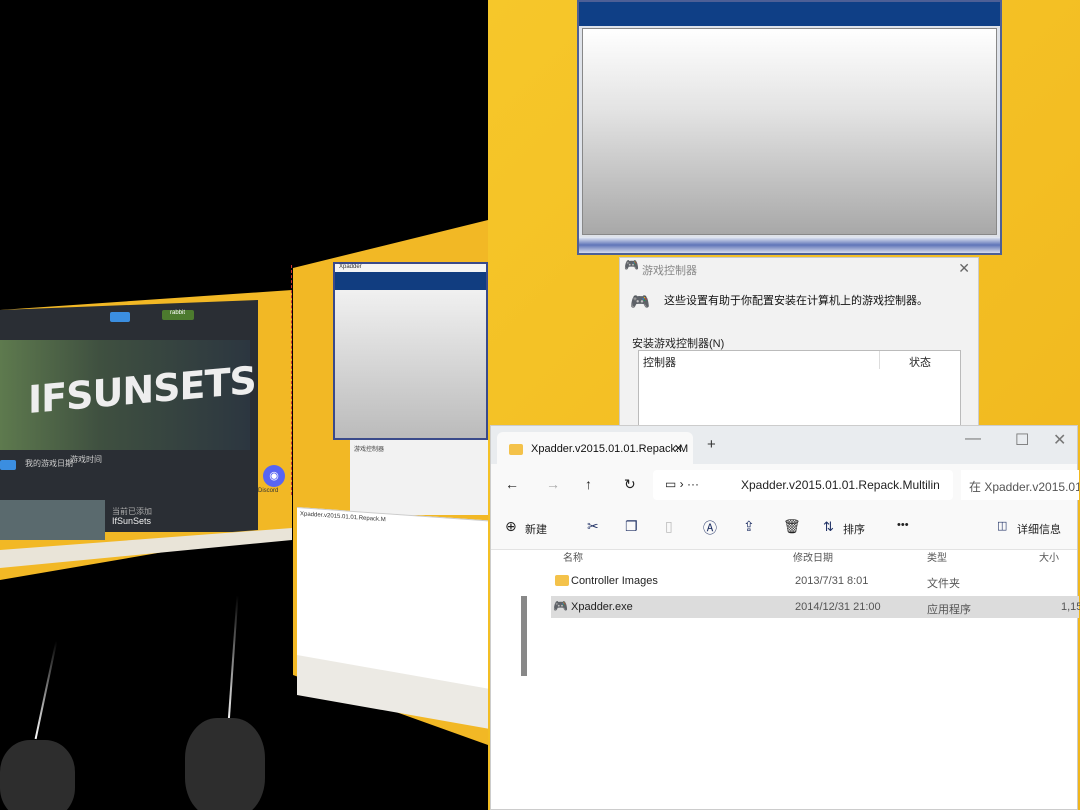 This screenshot has width=1080, height=810. I want to click on launcher-tab: 游戏时间, so click(86, 459).